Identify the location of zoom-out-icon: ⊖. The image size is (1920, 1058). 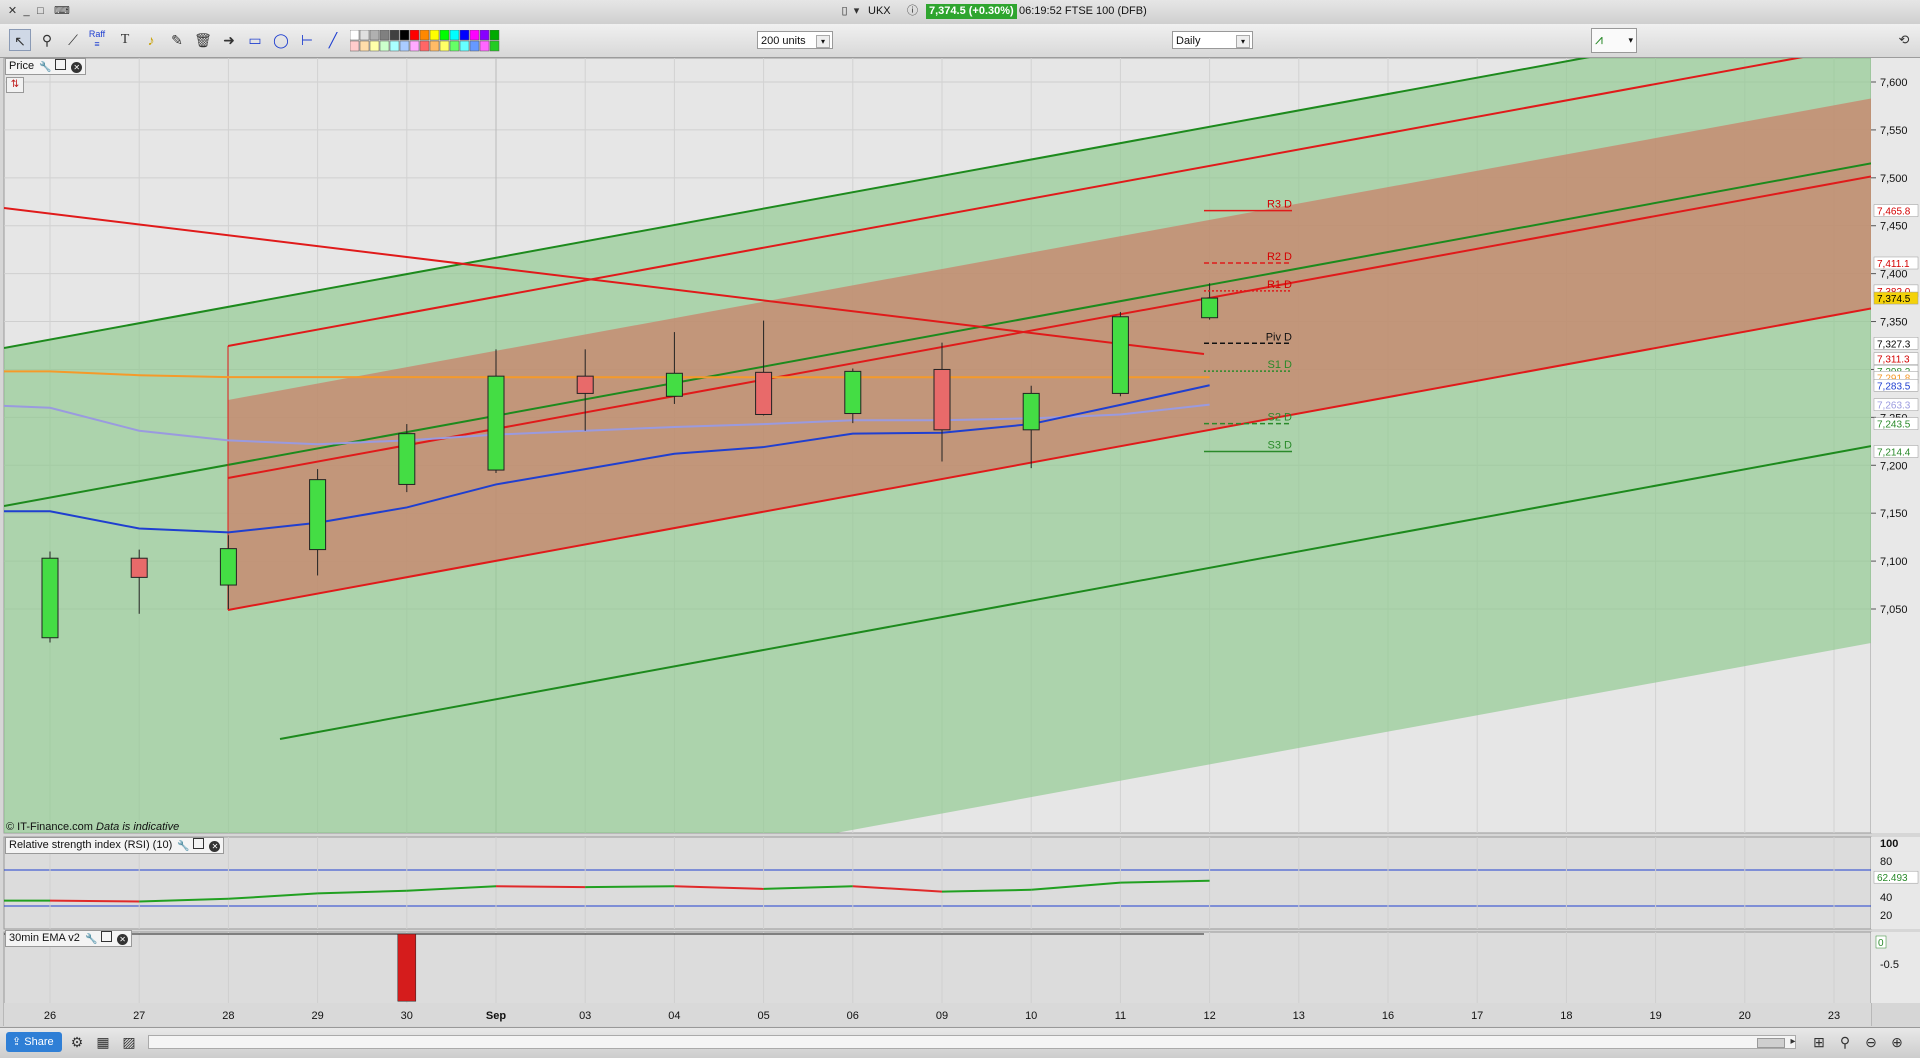
(1871, 1042).